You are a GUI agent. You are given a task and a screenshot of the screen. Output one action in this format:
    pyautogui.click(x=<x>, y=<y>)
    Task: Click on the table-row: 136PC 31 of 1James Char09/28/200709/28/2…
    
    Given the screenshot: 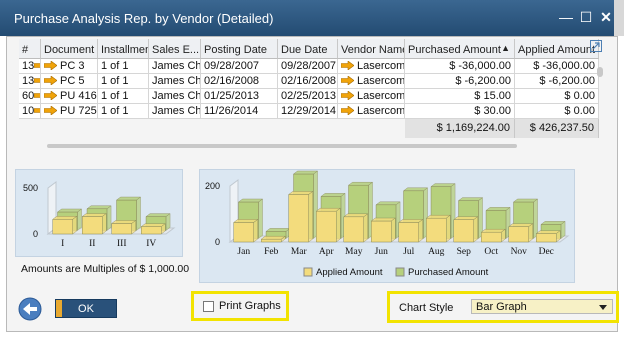 What is the action you would take?
    pyautogui.click(x=309, y=66)
    